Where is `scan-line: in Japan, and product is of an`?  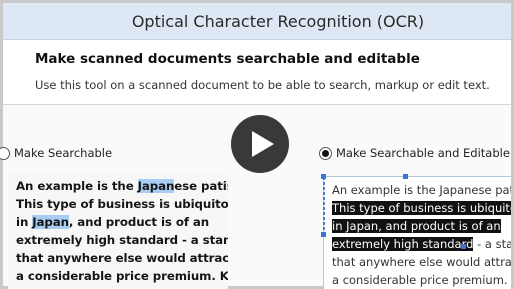
scan-line: in Japan, and product is of an is located at coordinates (113, 222).